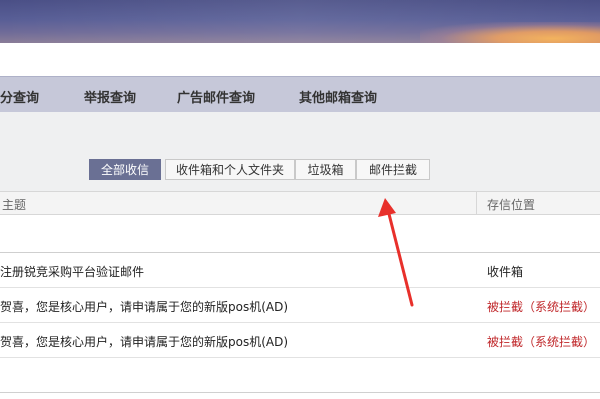  I want to click on red-arrow-annotation, so click(396, 252).